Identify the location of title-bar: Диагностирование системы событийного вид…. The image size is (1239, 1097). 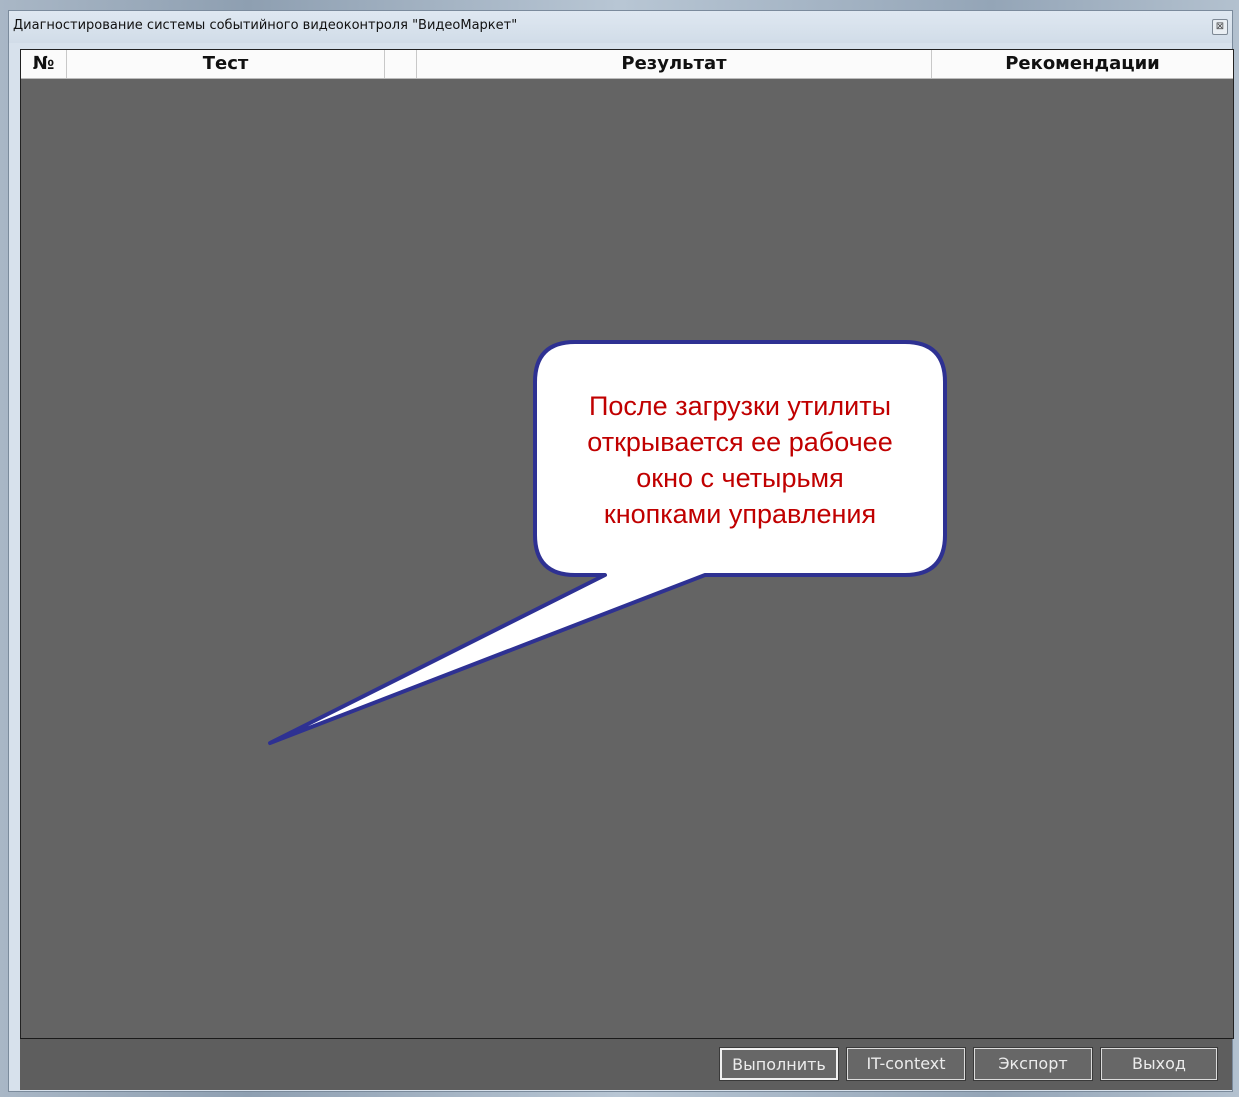
(620, 27).